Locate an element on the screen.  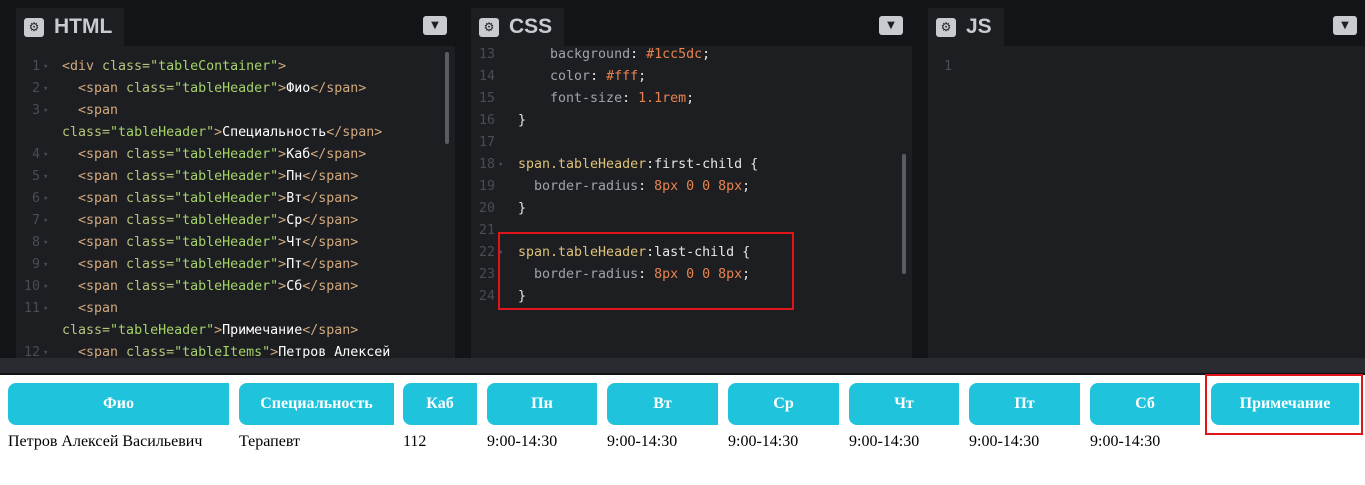
code-token: : is located at coordinates (646, 186).